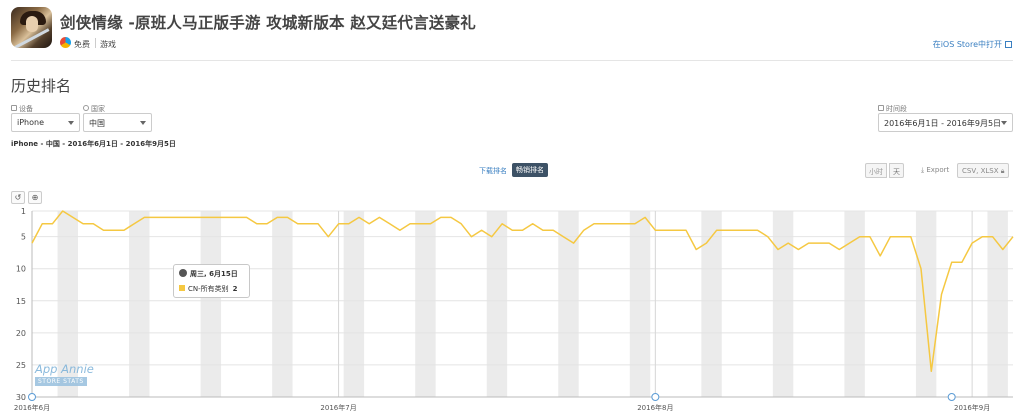 This screenshot has height=418, width=1024. I want to click on app-price: 免费, so click(82, 44).